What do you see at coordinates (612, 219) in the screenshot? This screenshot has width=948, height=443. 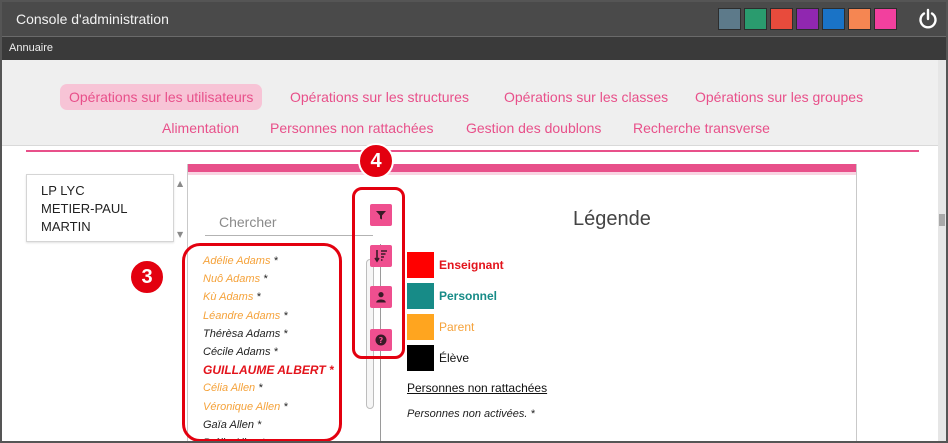 I see `legend-title: Légende` at bounding box center [612, 219].